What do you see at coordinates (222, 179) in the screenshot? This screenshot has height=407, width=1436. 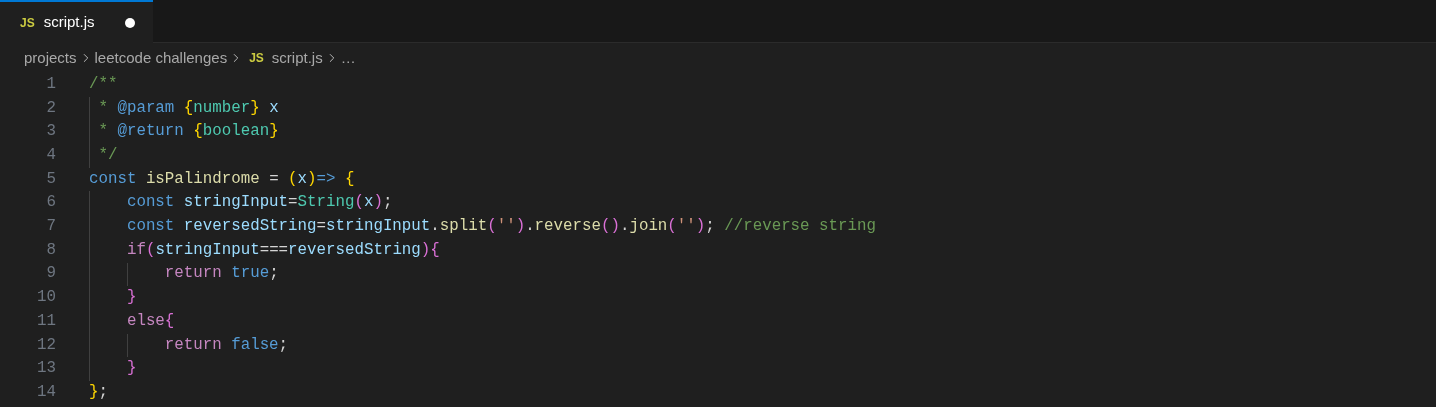 I see `code-line: const isPalindrome = (x)=> {` at bounding box center [222, 179].